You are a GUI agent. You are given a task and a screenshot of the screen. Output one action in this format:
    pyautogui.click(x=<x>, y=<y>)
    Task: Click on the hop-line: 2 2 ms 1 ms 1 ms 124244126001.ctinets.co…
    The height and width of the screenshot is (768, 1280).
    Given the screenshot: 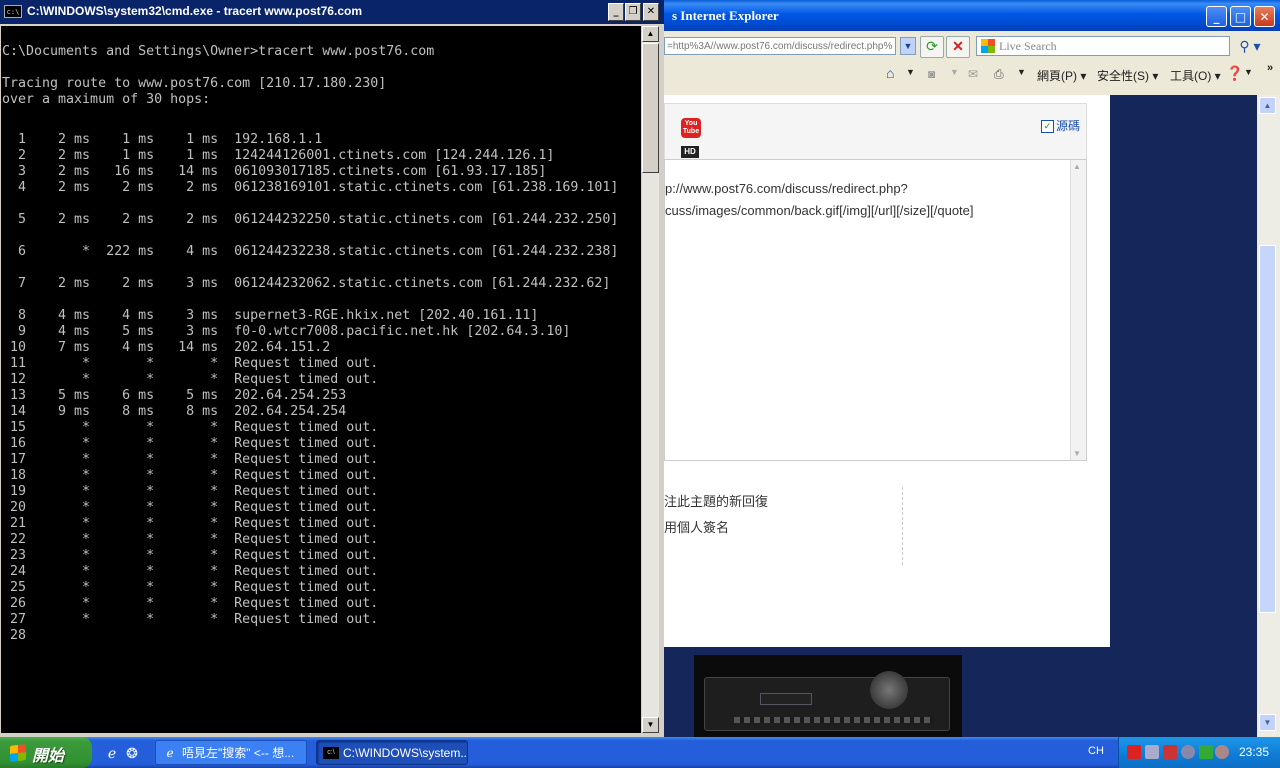 What is the action you would take?
    pyautogui.click(x=278, y=155)
    